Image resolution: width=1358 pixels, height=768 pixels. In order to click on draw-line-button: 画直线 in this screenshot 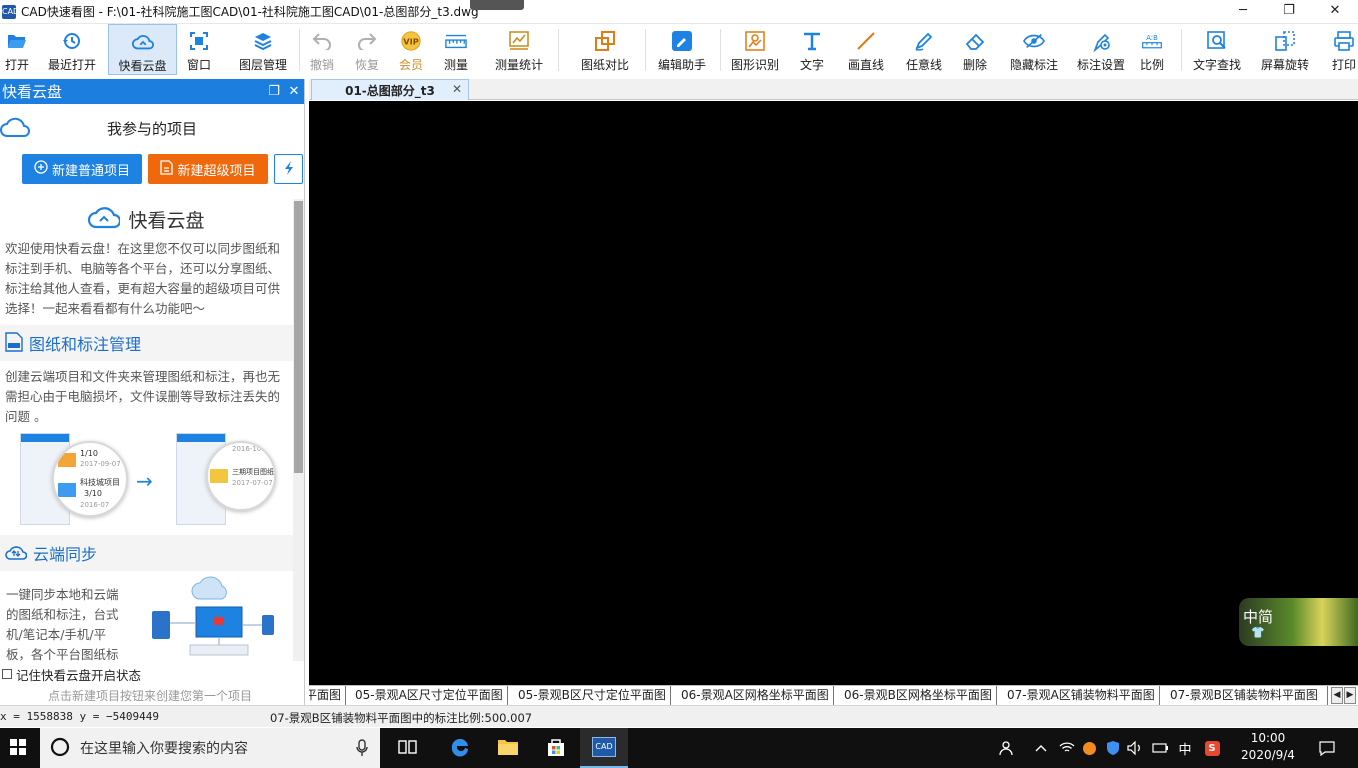, I will do `click(866, 49)`.